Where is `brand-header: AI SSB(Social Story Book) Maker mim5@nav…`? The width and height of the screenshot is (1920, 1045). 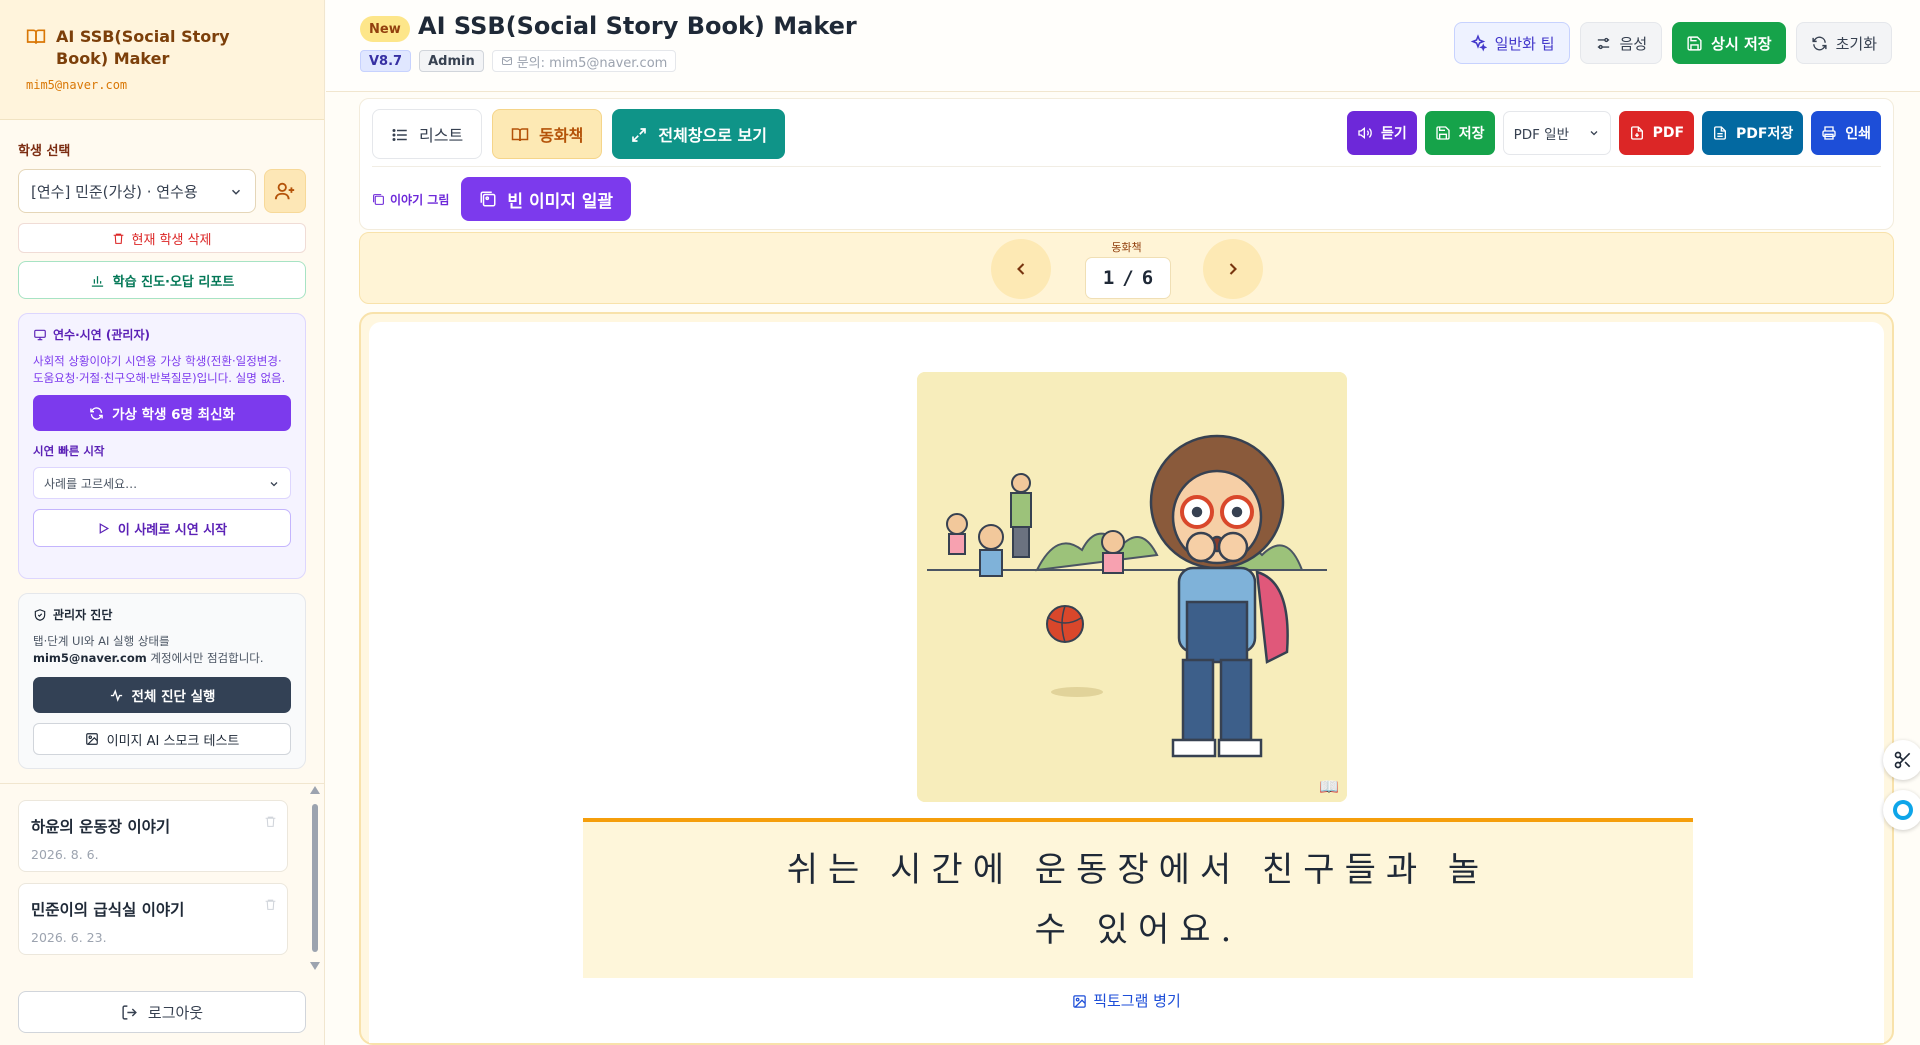 brand-header: AI SSB(Social Story Book) Maker mim5@nav… is located at coordinates (162, 60).